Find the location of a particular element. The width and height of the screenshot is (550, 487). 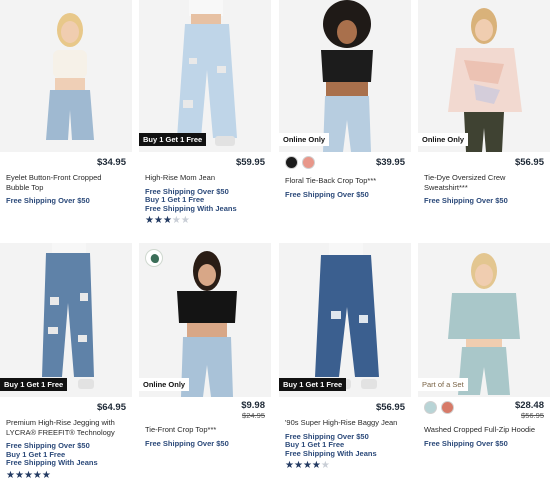

promo-badge: Part of a Set is located at coordinates (443, 384).